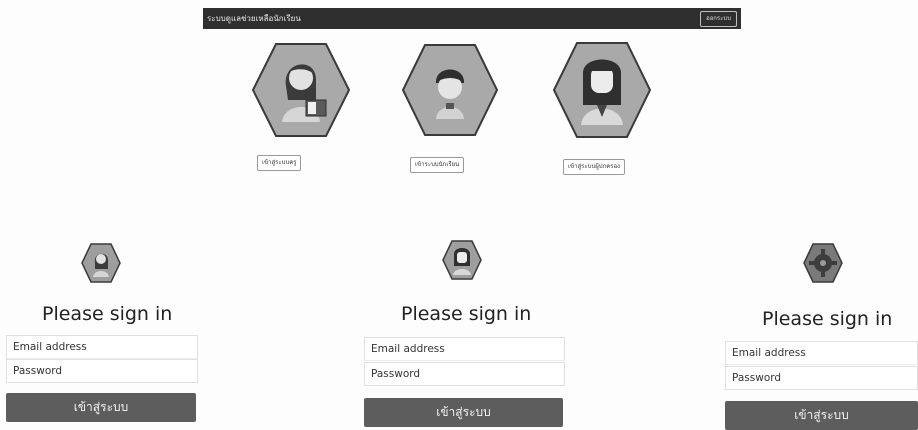 The width and height of the screenshot is (918, 430). Describe the element at coordinates (823, 263) in the screenshot. I see `gear-icon` at that location.